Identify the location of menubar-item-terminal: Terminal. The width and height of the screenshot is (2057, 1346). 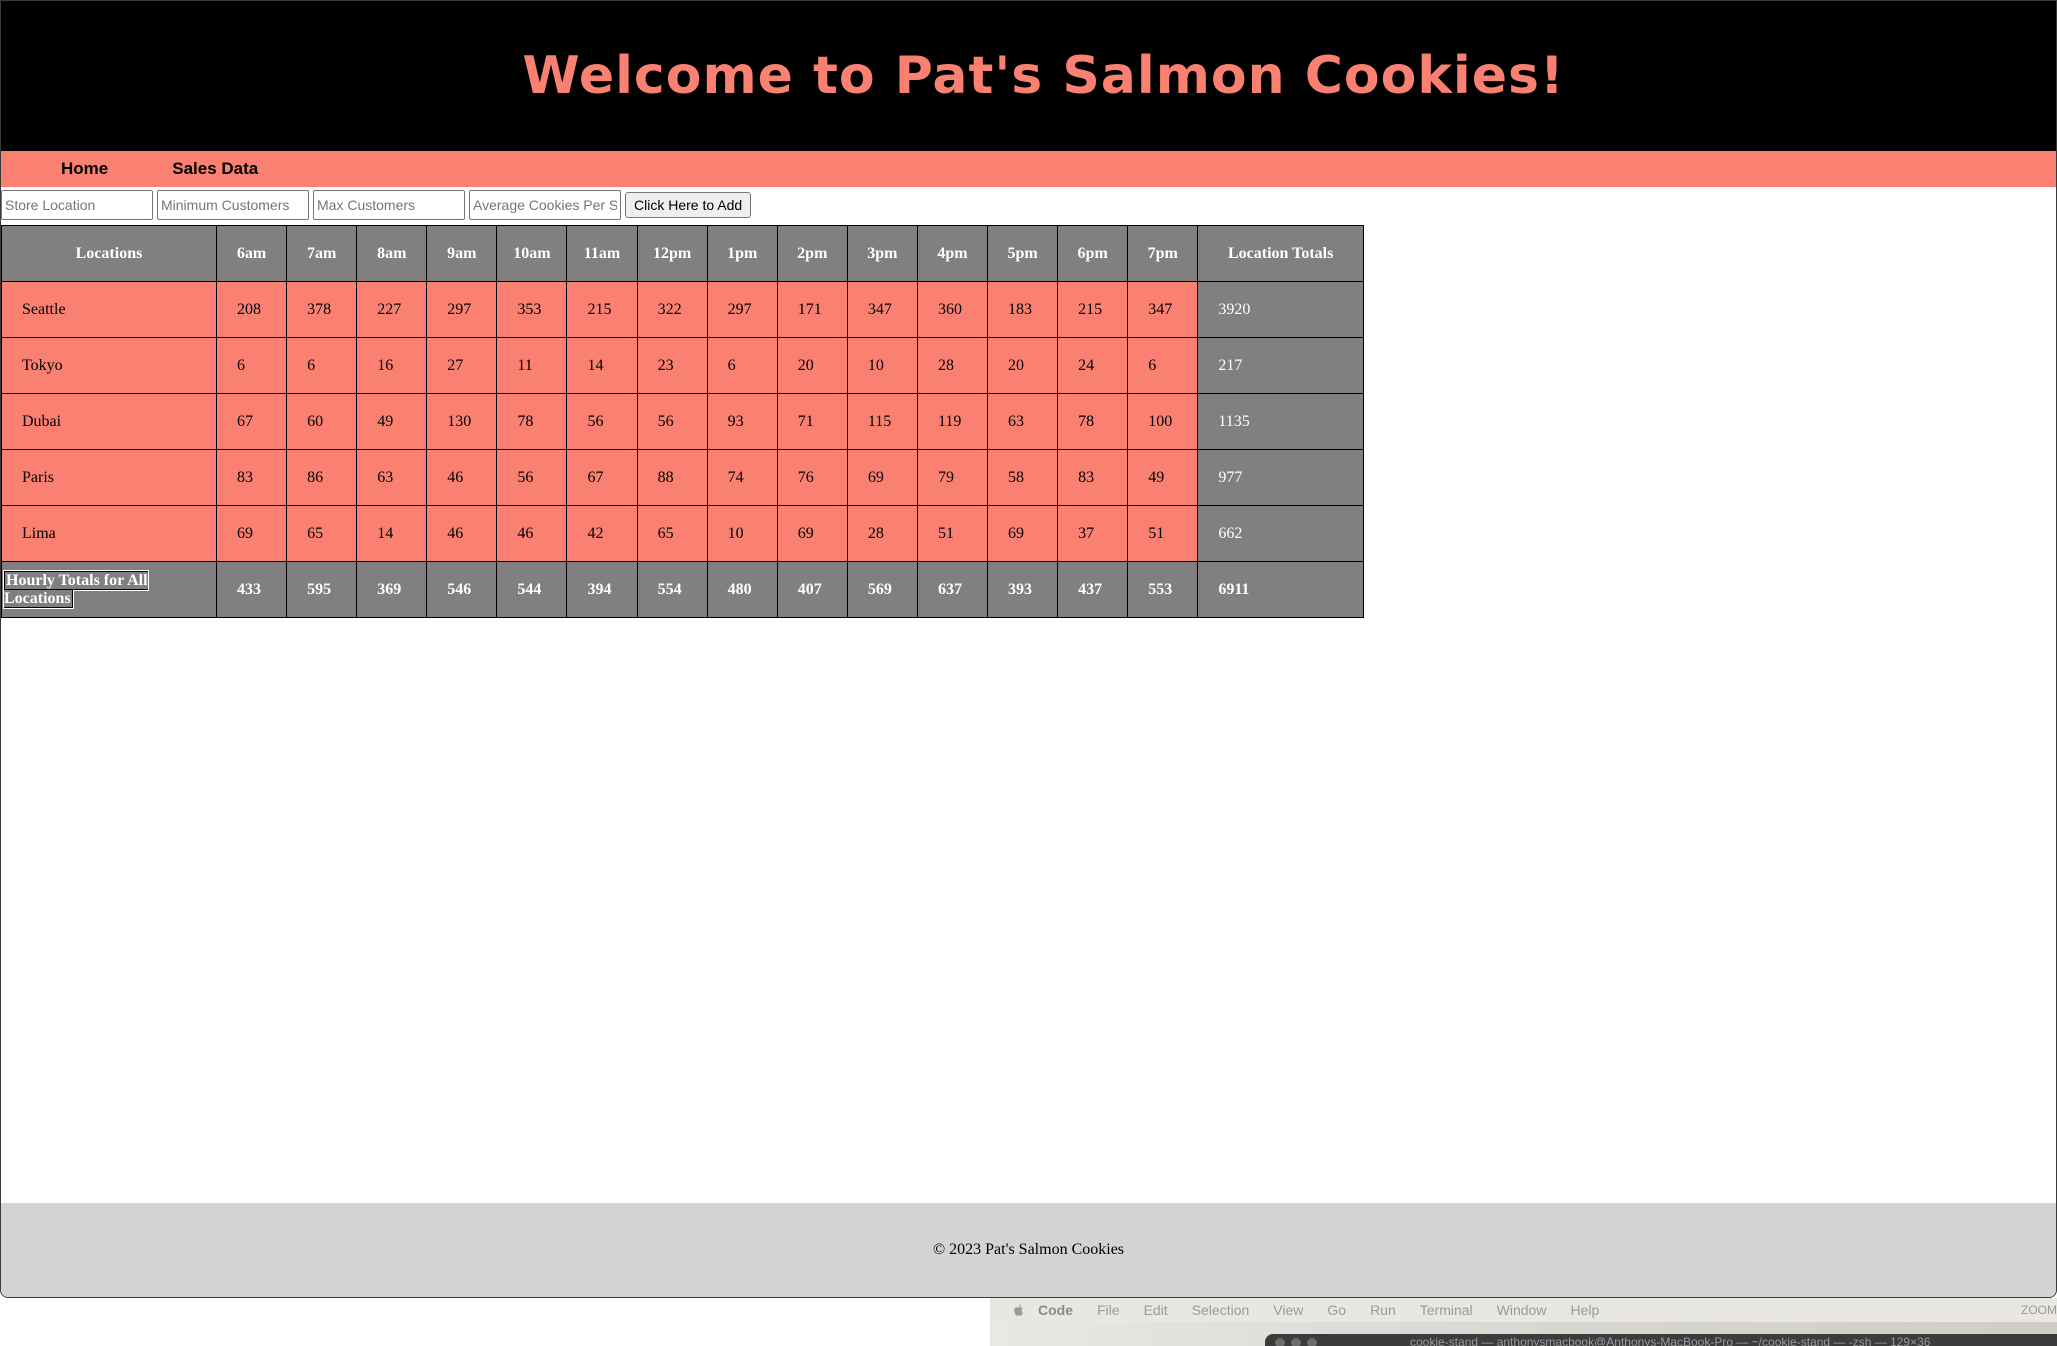
(1446, 1310).